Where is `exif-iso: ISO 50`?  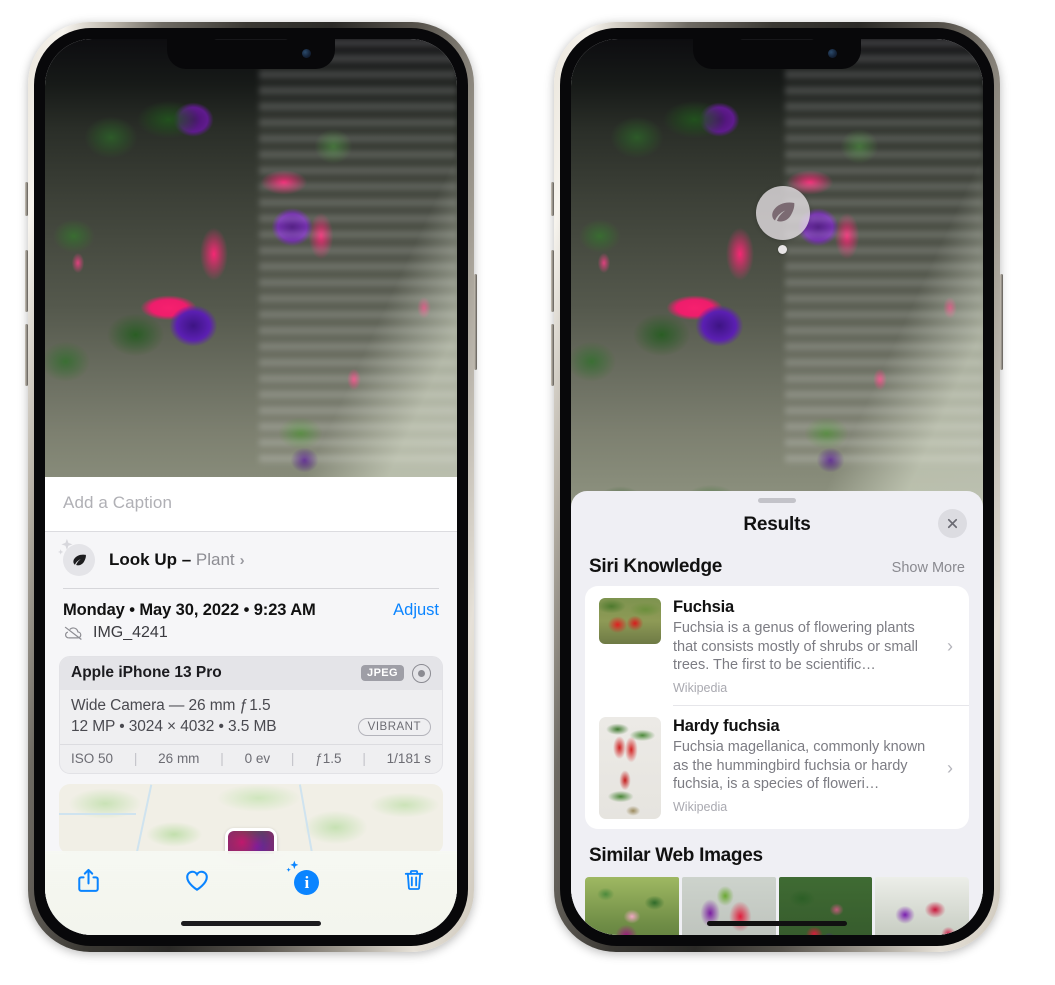
exif-iso: ISO 50 is located at coordinates (92, 758).